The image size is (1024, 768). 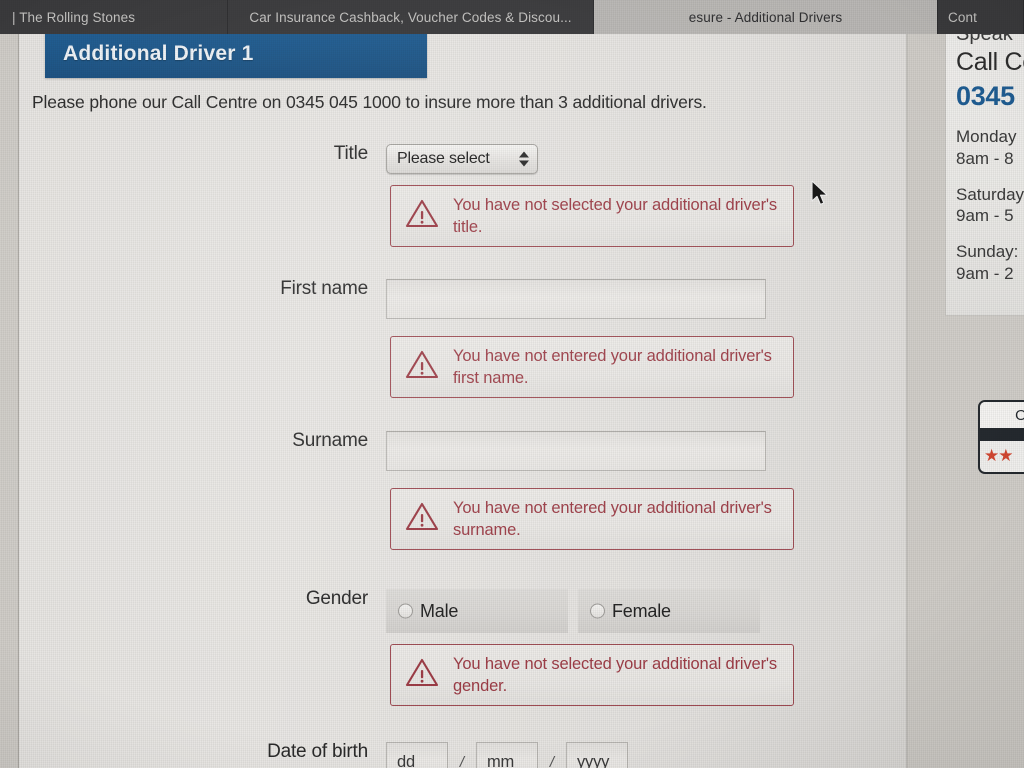 I want to click on gender-option-female: Female, so click(x=669, y=611).